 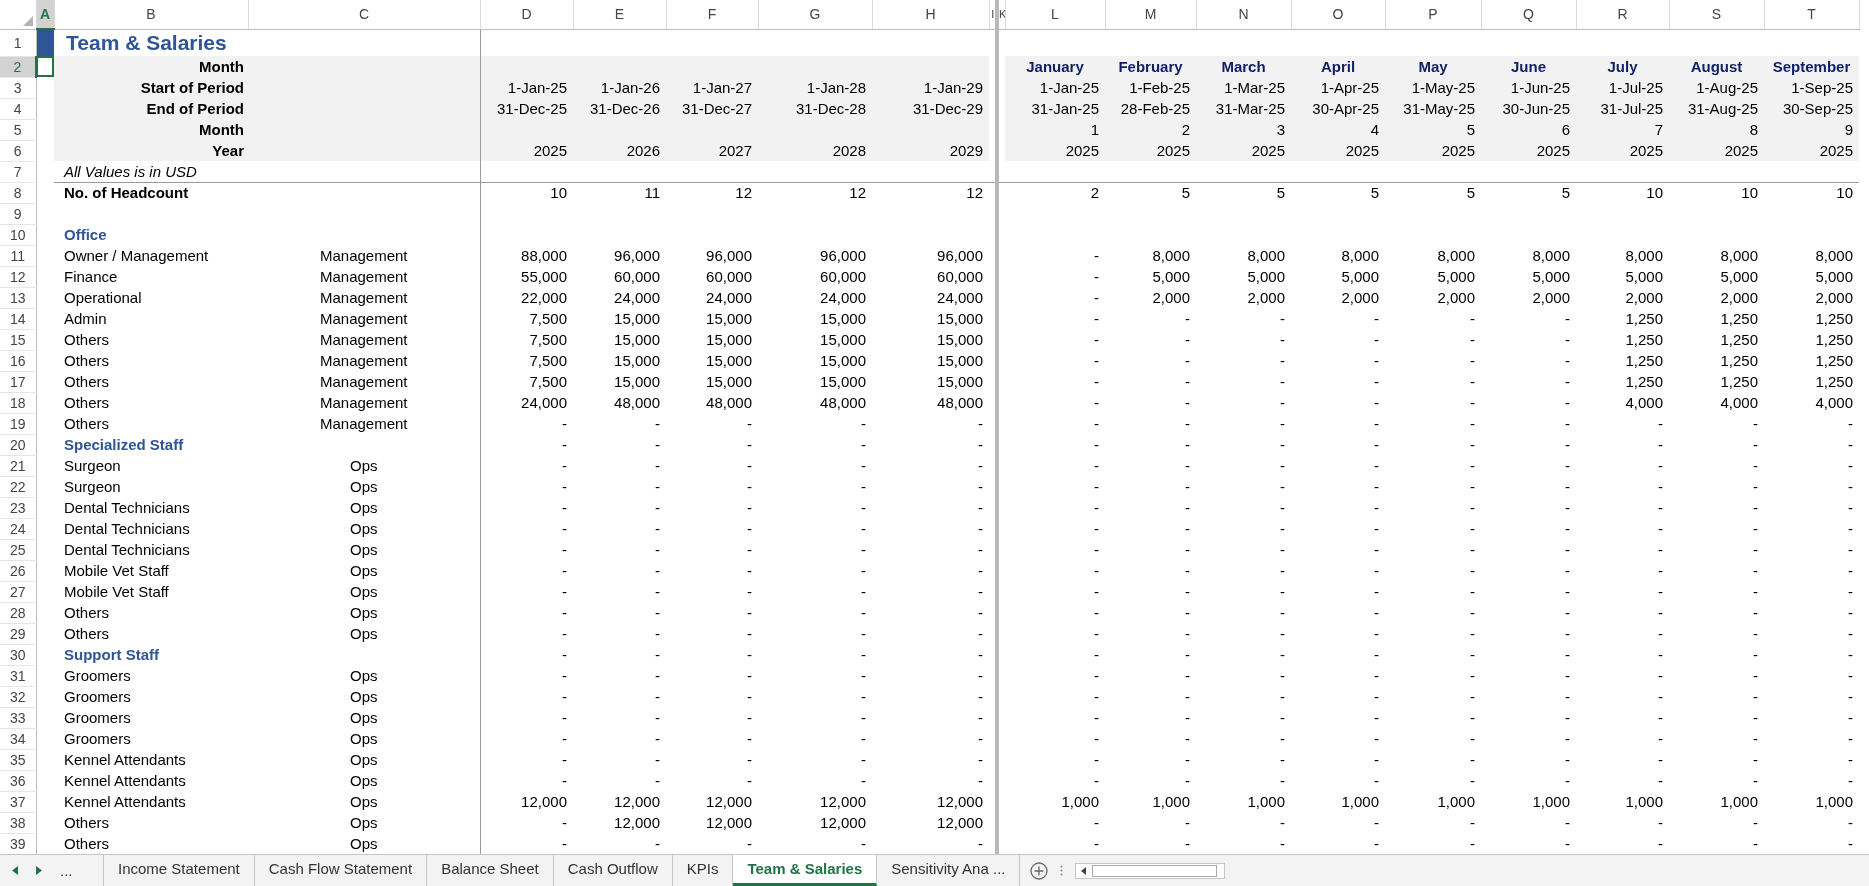 I want to click on table-cell: 12, so click(x=815, y=192).